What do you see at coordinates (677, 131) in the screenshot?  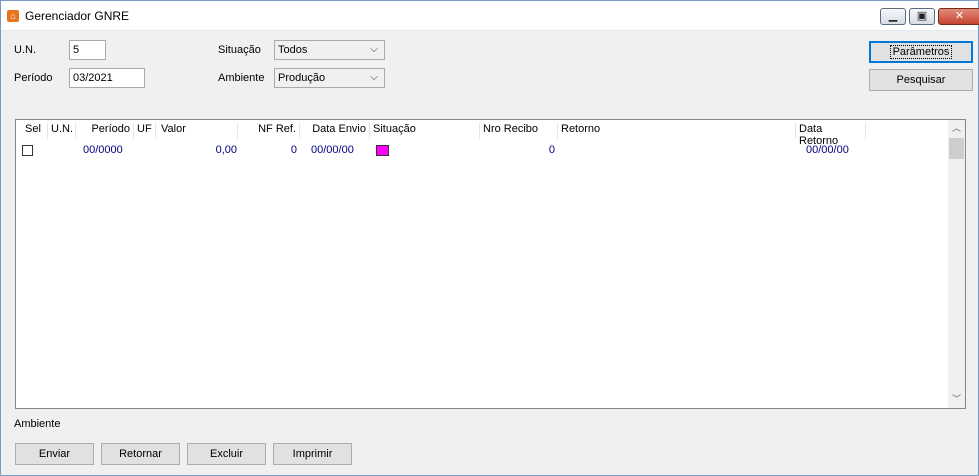 I see `col-header-retorno: Retorno` at bounding box center [677, 131].